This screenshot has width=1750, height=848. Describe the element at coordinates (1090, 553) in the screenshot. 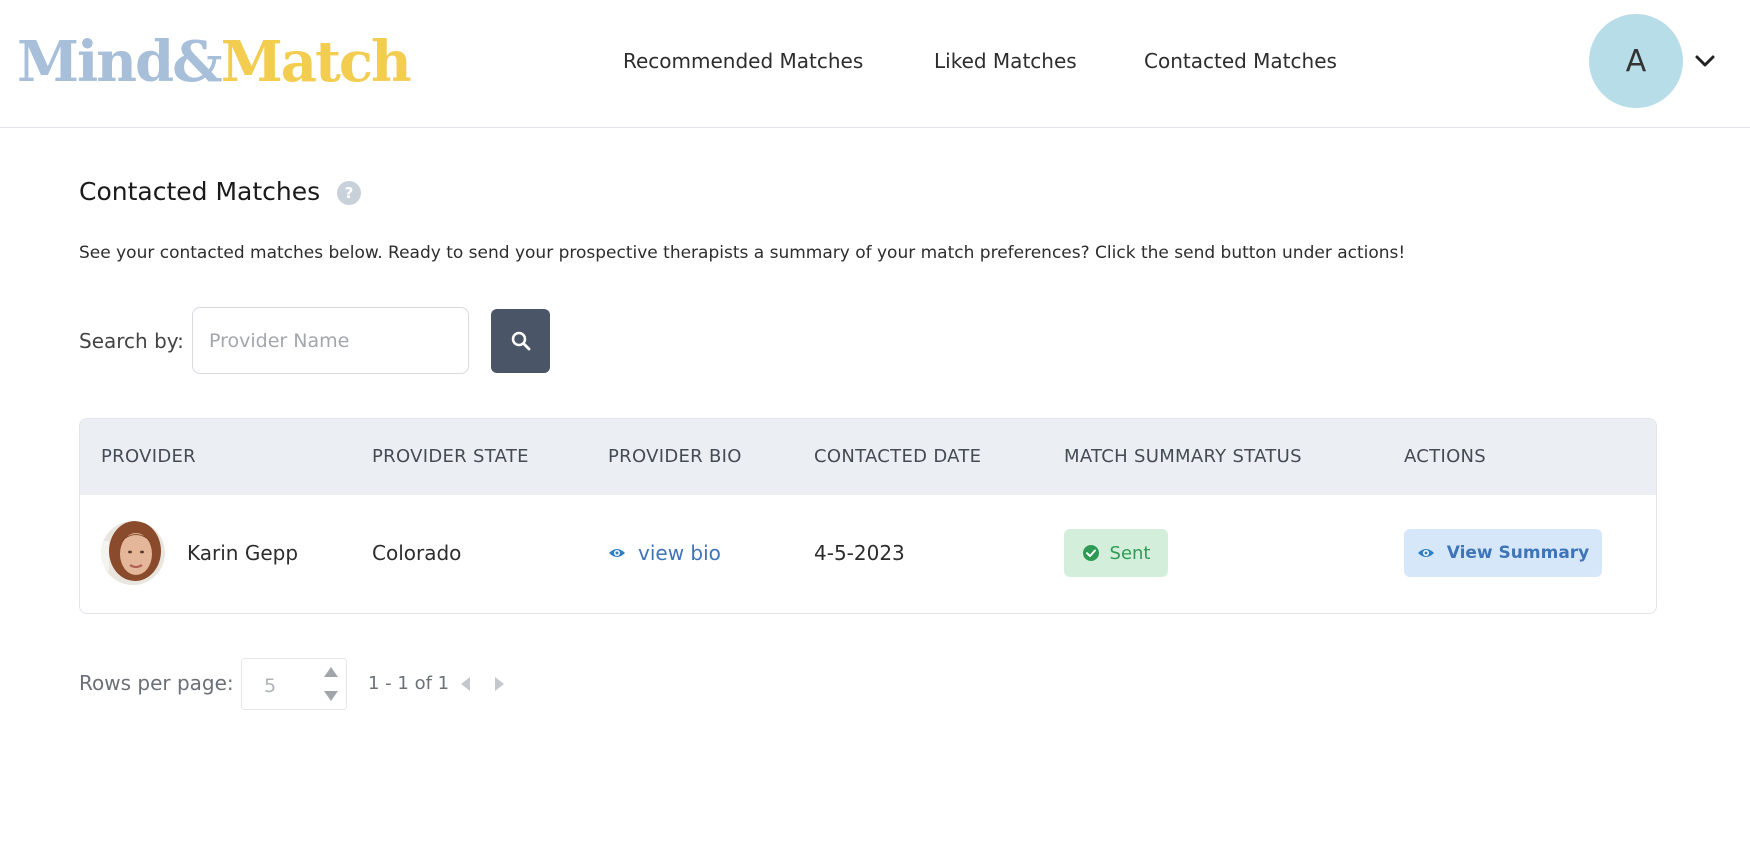

I see `check-circle-icon` at that location.